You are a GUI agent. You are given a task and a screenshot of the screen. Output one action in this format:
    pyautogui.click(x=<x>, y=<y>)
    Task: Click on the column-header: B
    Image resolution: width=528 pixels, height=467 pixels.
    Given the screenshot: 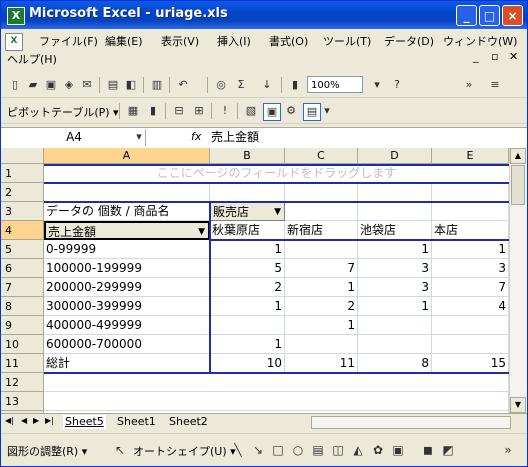 What is the action you would take?
    pyautogui.click(x=247, y=156)
    